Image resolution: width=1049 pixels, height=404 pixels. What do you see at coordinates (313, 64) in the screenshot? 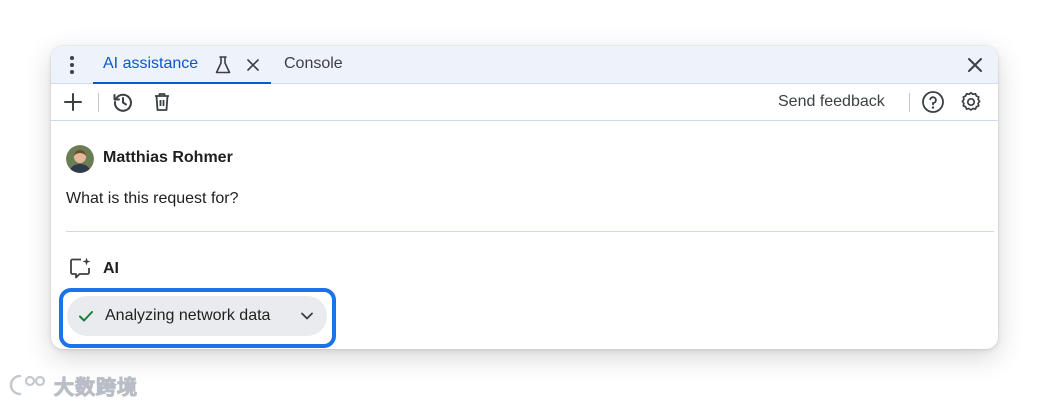
I see `tab-console: Console` at bounding box center [313, 64].